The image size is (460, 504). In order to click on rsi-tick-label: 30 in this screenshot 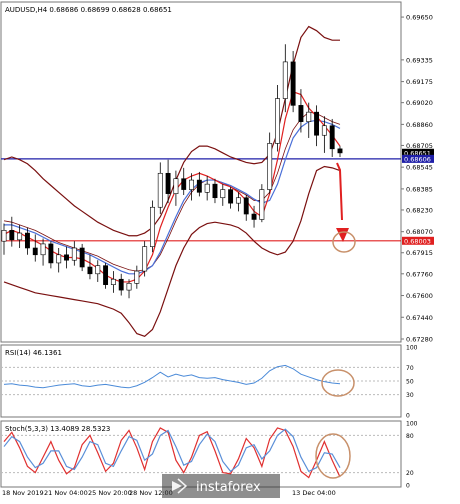, I will do `click(410, 395)`.